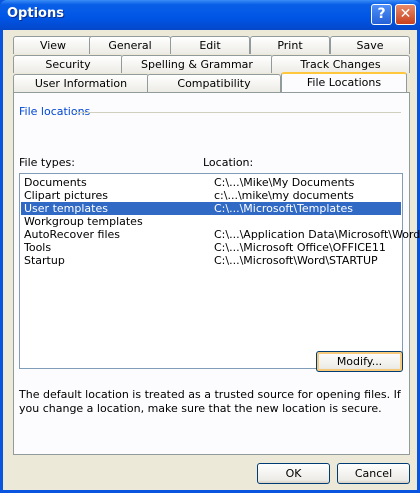 The height and width of the screenshot is (493, 420). What do you see at coordinates (211, 221) in the screenshot?
I see `list-item: Workgroup templates` at bounding box center [211, 221].